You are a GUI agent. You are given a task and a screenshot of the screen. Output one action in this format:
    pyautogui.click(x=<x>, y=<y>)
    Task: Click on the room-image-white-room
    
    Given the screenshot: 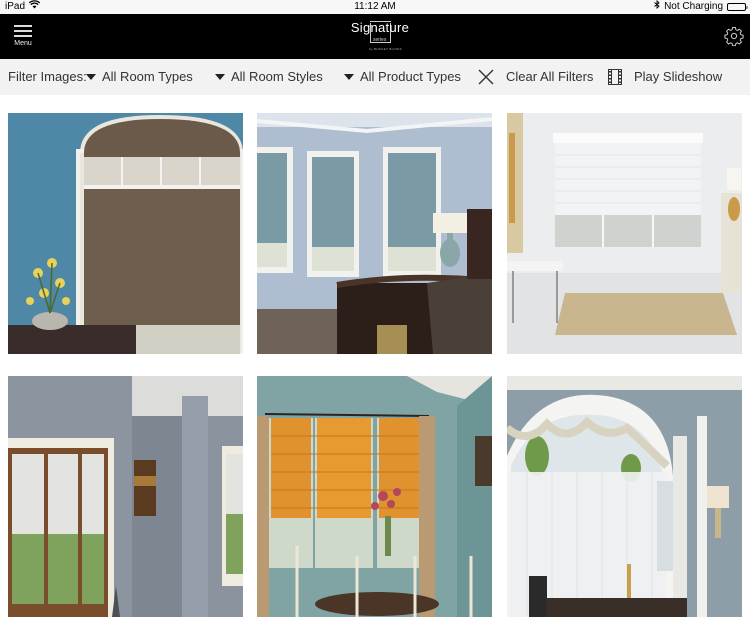 What is the action you would take?
    pyautogui.click(x=624, y=233)
    